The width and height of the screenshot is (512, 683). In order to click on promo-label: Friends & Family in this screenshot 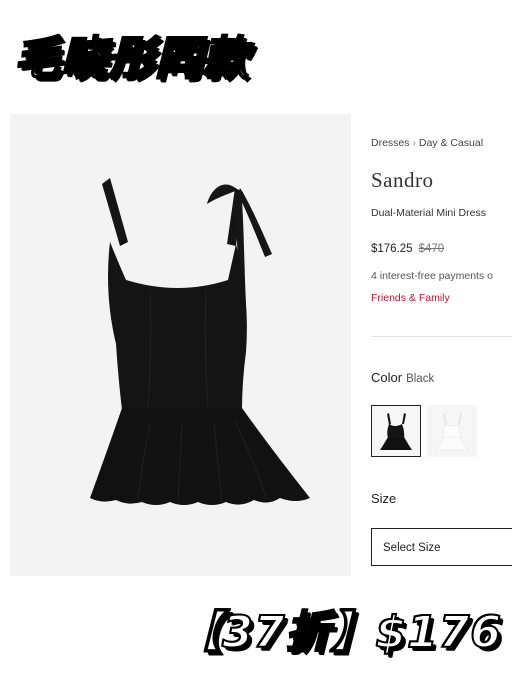, I will do `click(410, 298)`.